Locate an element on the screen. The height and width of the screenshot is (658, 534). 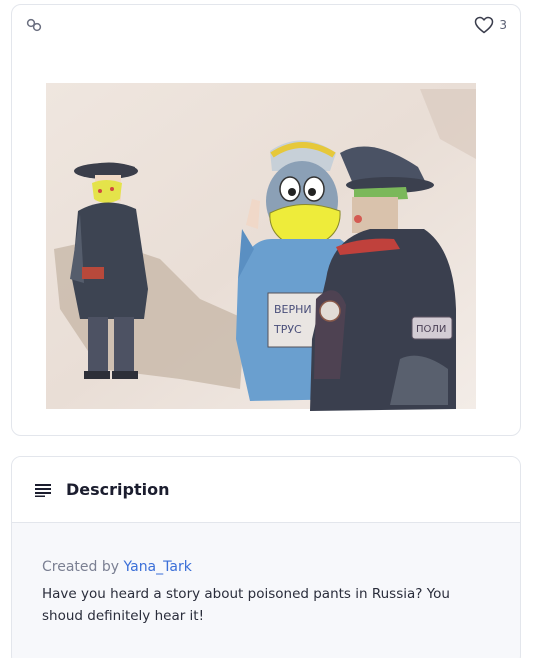
created-by-line: Created by Yana_Tark is located at coordinates (266, 567).